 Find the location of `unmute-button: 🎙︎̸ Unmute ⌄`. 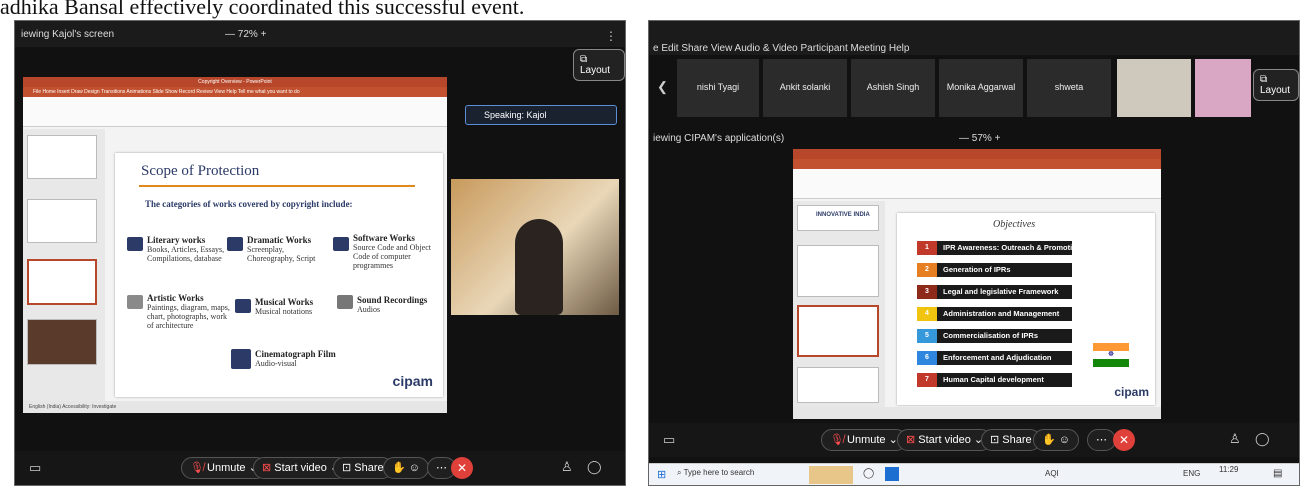

unmute-button: 🎙︎̸ Unmute ⌄ is located at coordinates (864, 440).